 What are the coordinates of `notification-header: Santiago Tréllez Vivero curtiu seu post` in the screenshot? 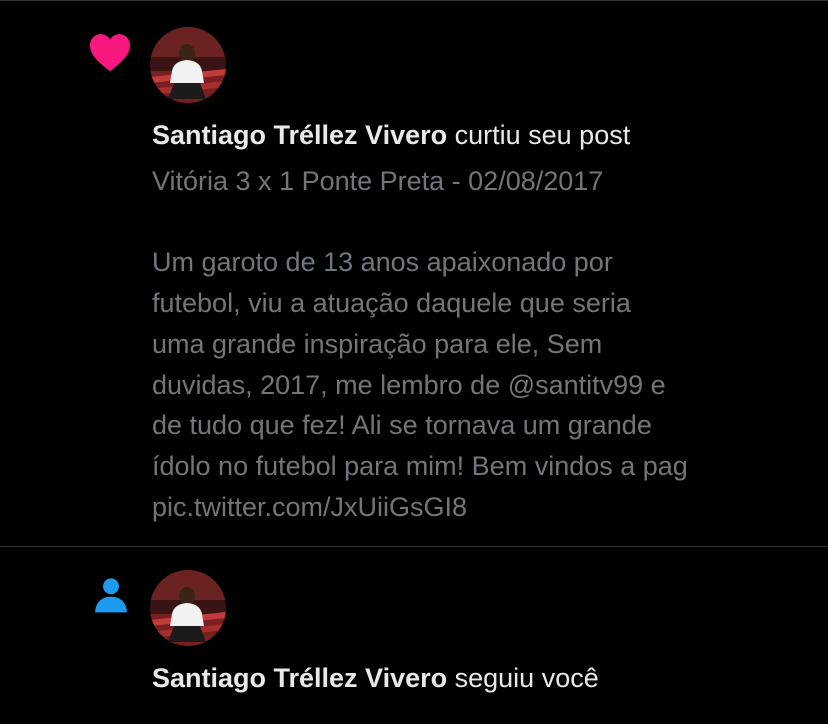 It's located at (391, 135).